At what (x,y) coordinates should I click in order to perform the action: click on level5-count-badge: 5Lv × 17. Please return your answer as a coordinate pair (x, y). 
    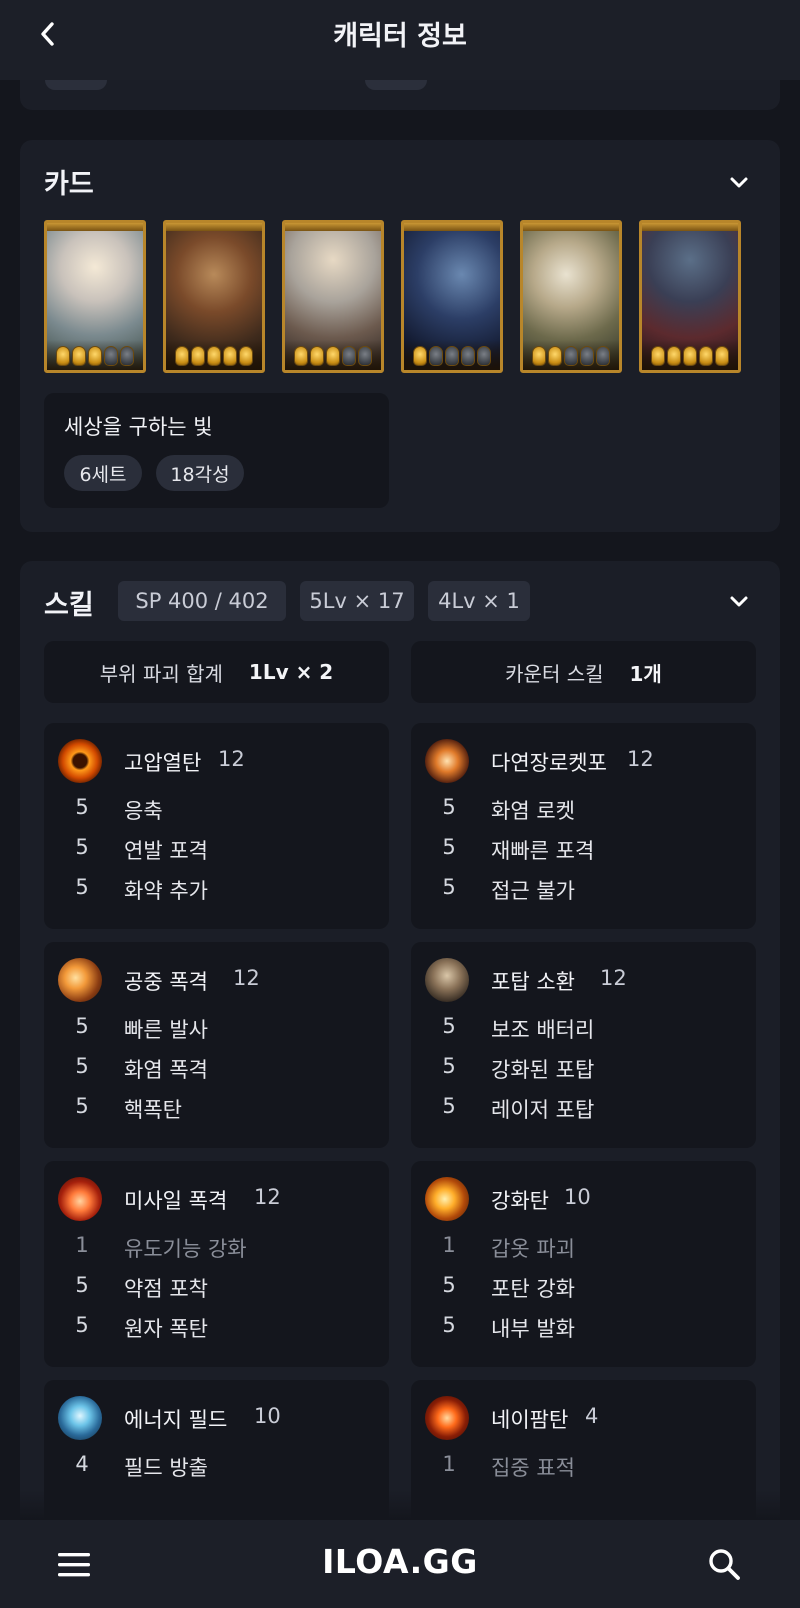
    Looking at the image, I should click on (357, 601).